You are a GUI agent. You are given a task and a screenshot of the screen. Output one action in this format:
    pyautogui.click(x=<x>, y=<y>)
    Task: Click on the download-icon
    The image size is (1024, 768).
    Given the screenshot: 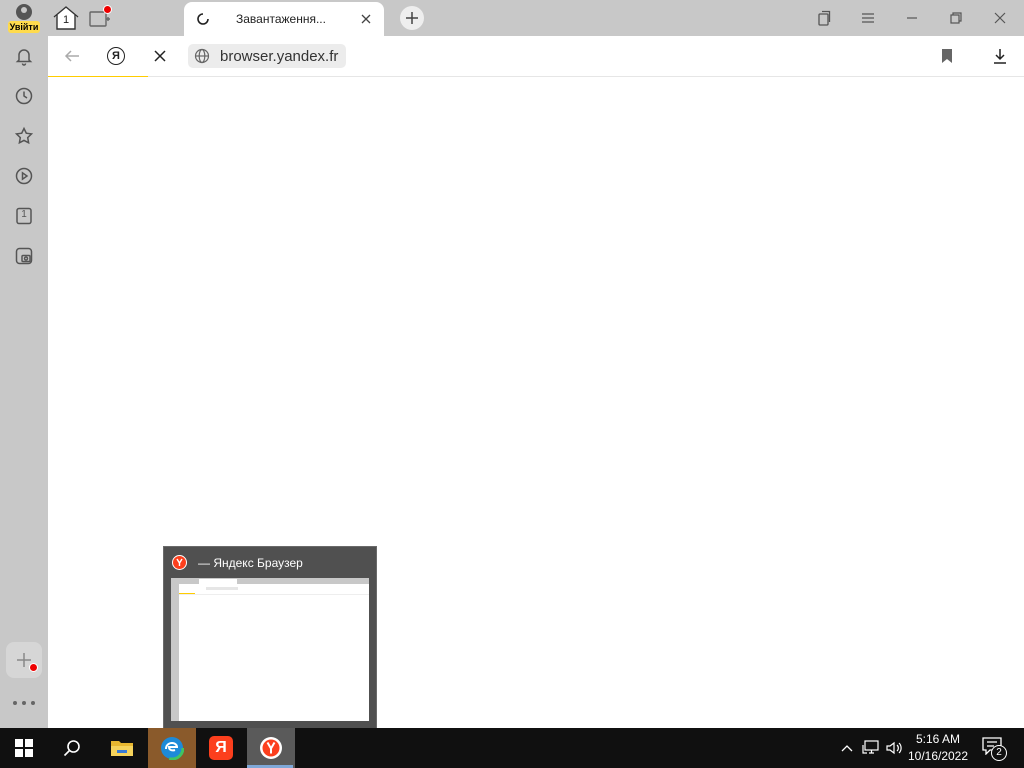 What is the action you would take?
    pyautogui.click(x=1000, y=56)
    